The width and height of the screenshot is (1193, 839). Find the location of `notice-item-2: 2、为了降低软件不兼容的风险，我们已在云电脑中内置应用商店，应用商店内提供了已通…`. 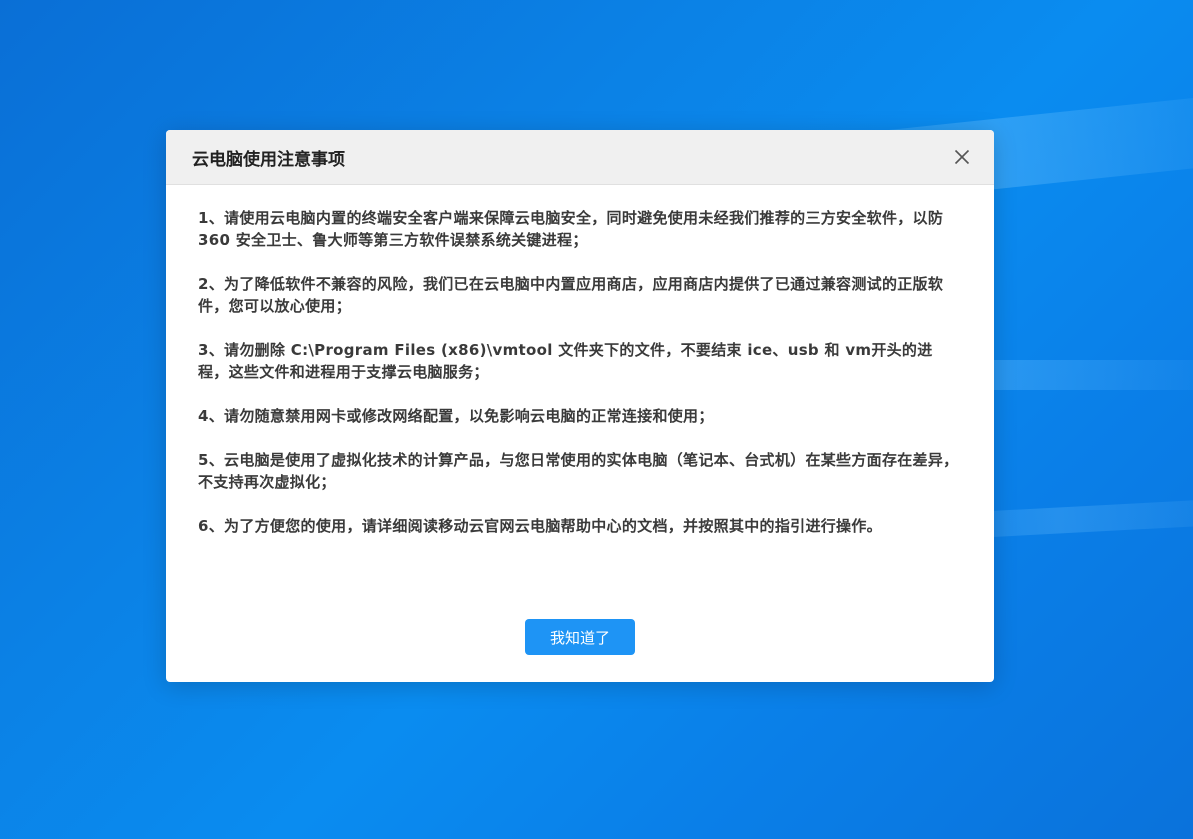

notice-item-2: 2、为了降低软件不兼容的风险，我们已在云电脑中内置应用商店，应用商店内提供了已通… is located at coordinates (571, 295).